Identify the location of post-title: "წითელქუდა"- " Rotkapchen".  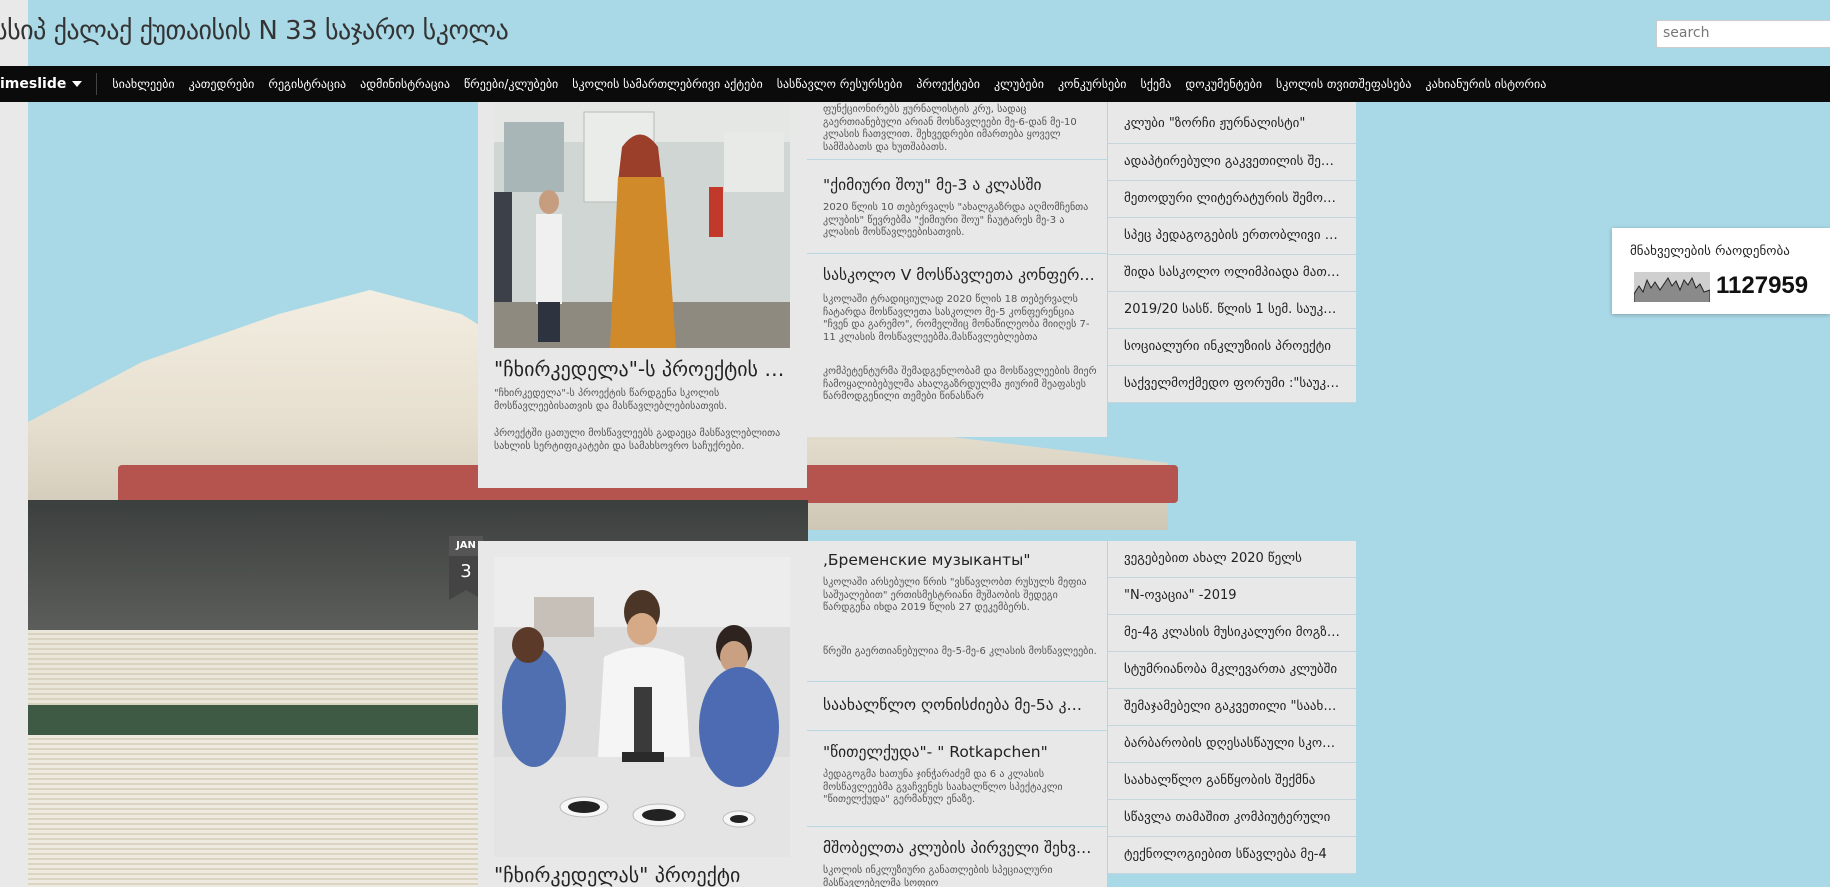
(960, 752).